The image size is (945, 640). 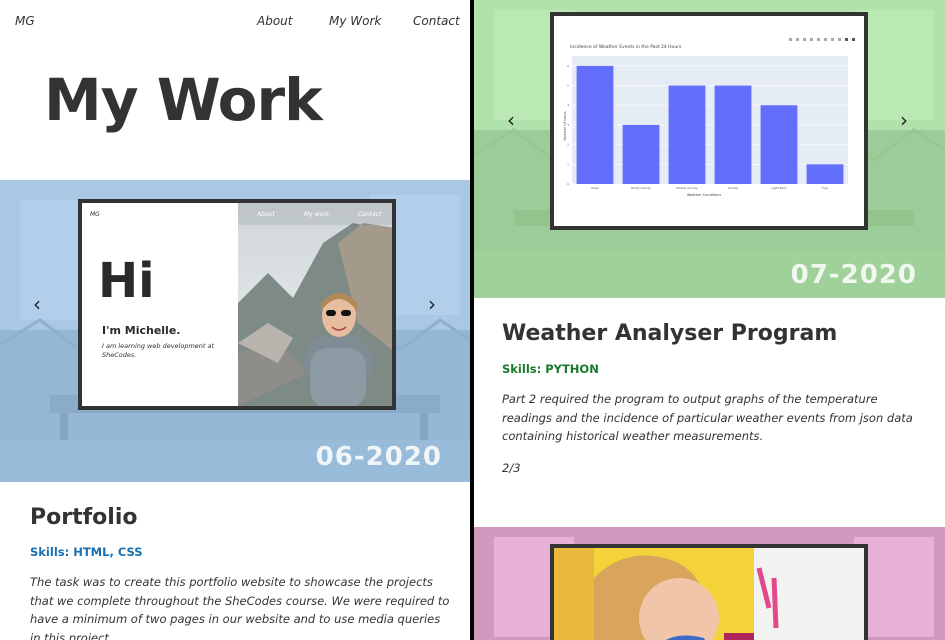 I want to click on preview-nav-contact: Contact, so click(x=370, y=214).